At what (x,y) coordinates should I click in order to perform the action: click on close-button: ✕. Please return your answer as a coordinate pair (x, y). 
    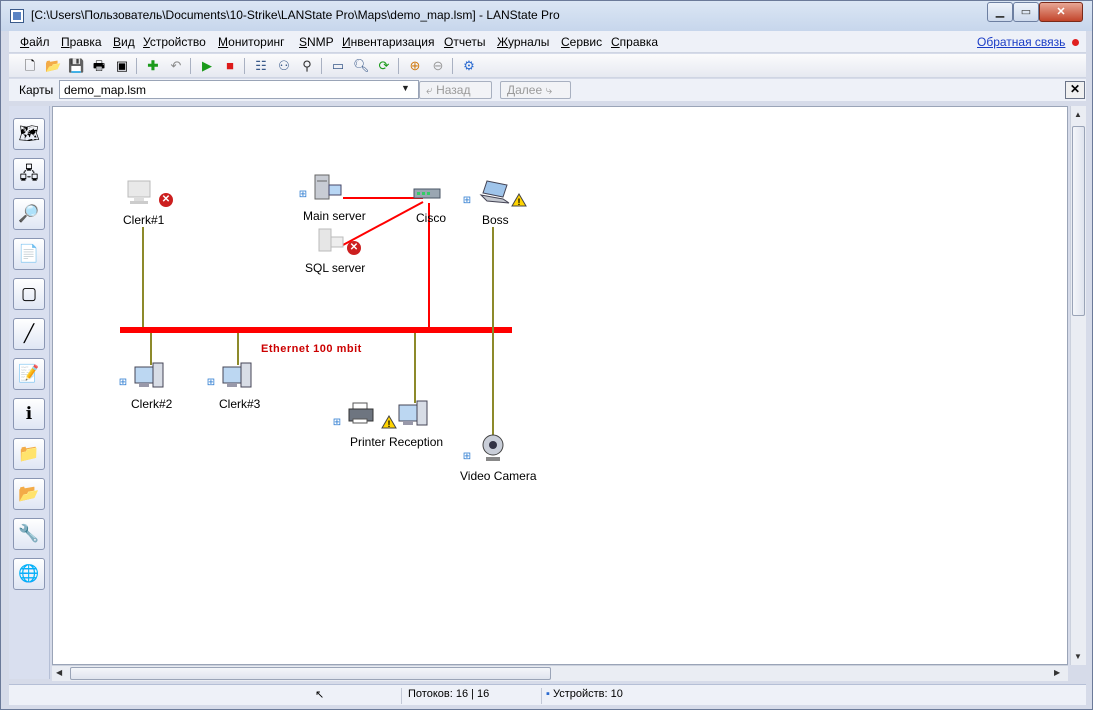
    Looking at the image, I should click on (1061, 12).